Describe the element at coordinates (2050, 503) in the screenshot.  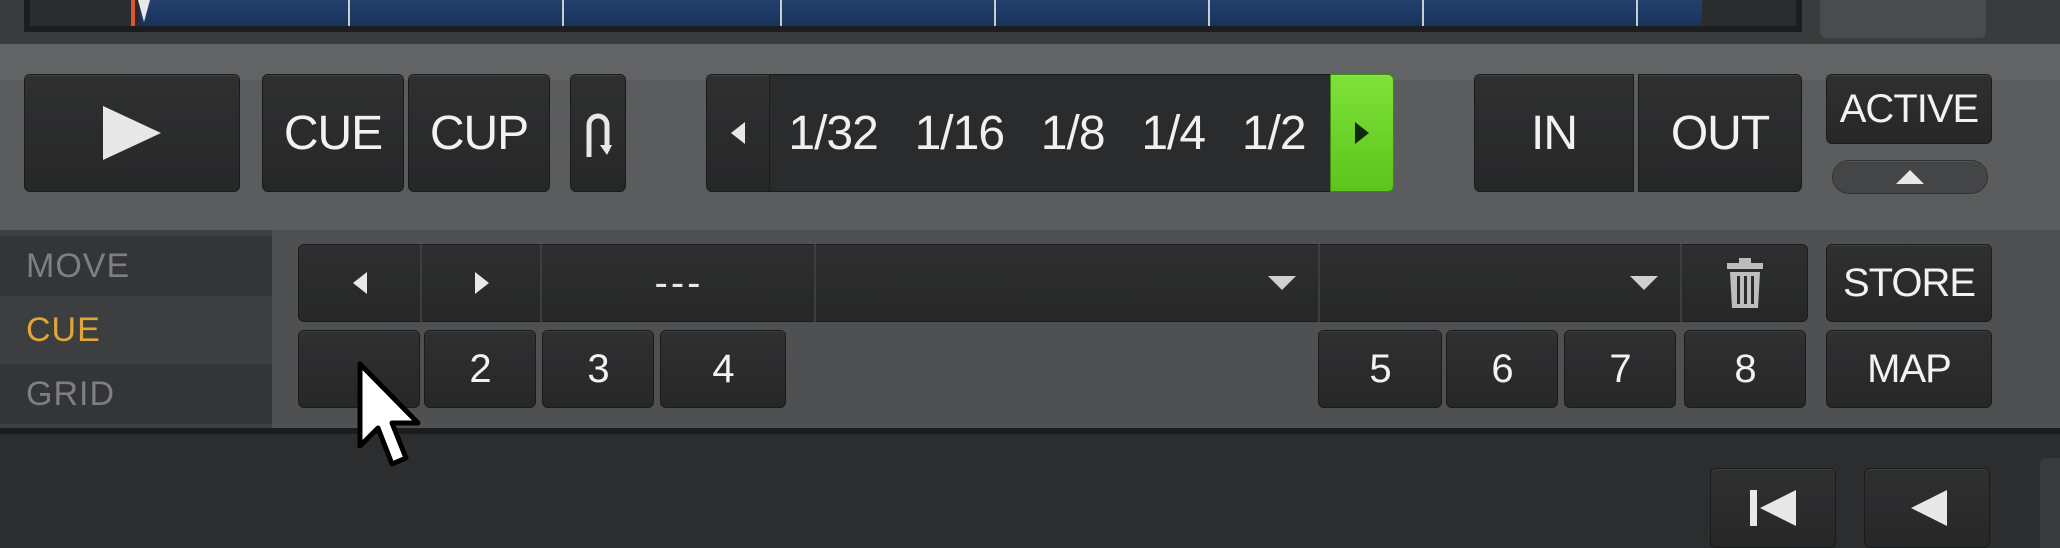
I see `bottom-right-panel` at that location.